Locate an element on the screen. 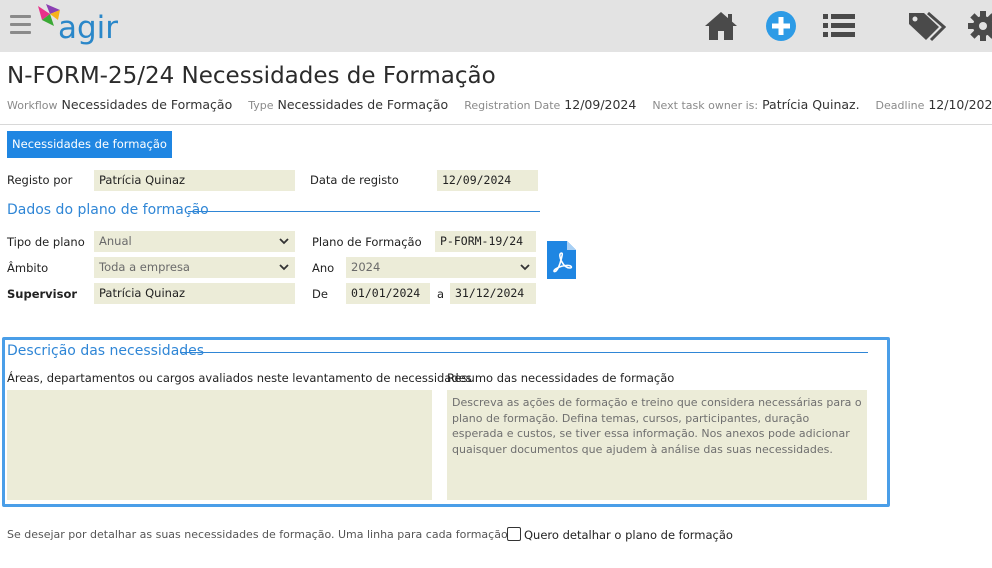  home-icon is located at coordinates (721, 26).